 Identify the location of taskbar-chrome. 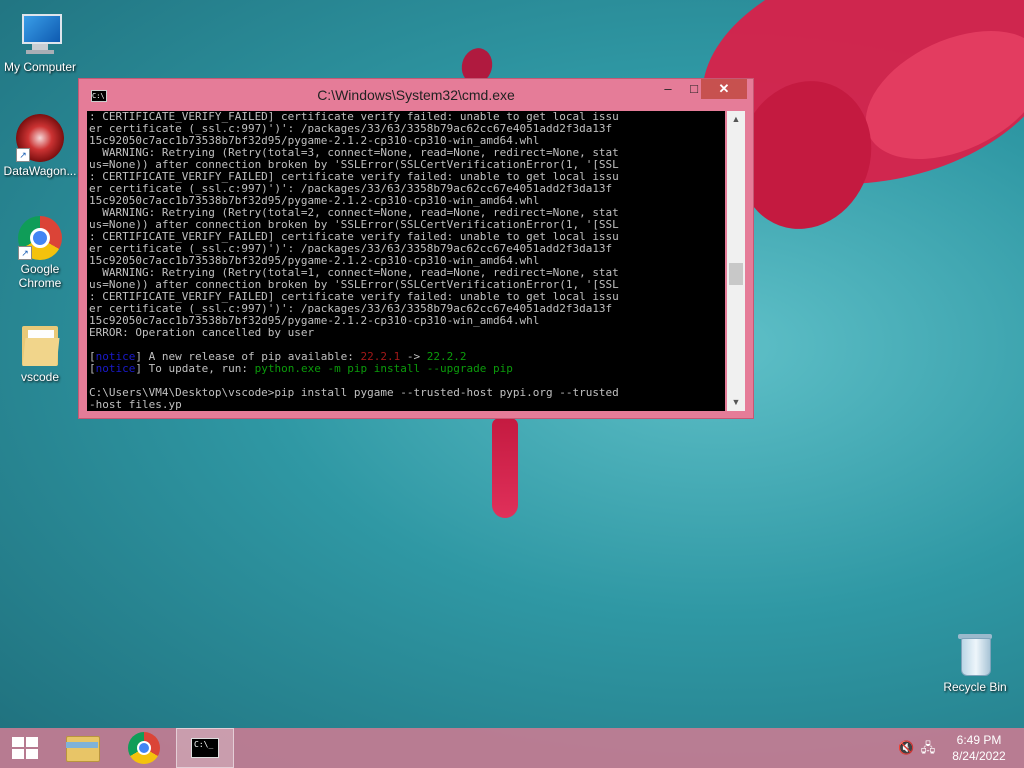
(144, 748).